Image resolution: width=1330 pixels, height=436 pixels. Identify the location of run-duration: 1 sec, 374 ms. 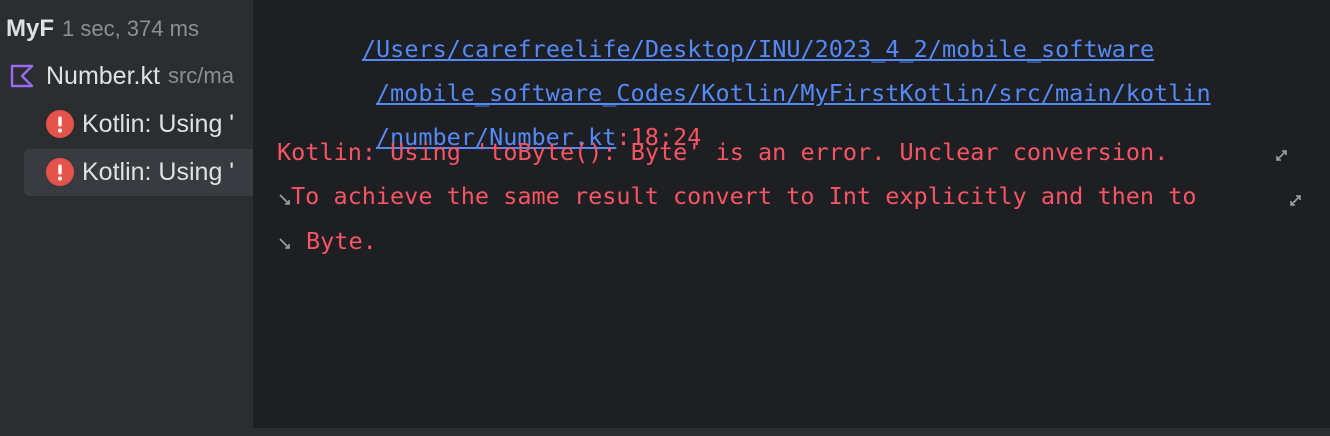
(130, 28).